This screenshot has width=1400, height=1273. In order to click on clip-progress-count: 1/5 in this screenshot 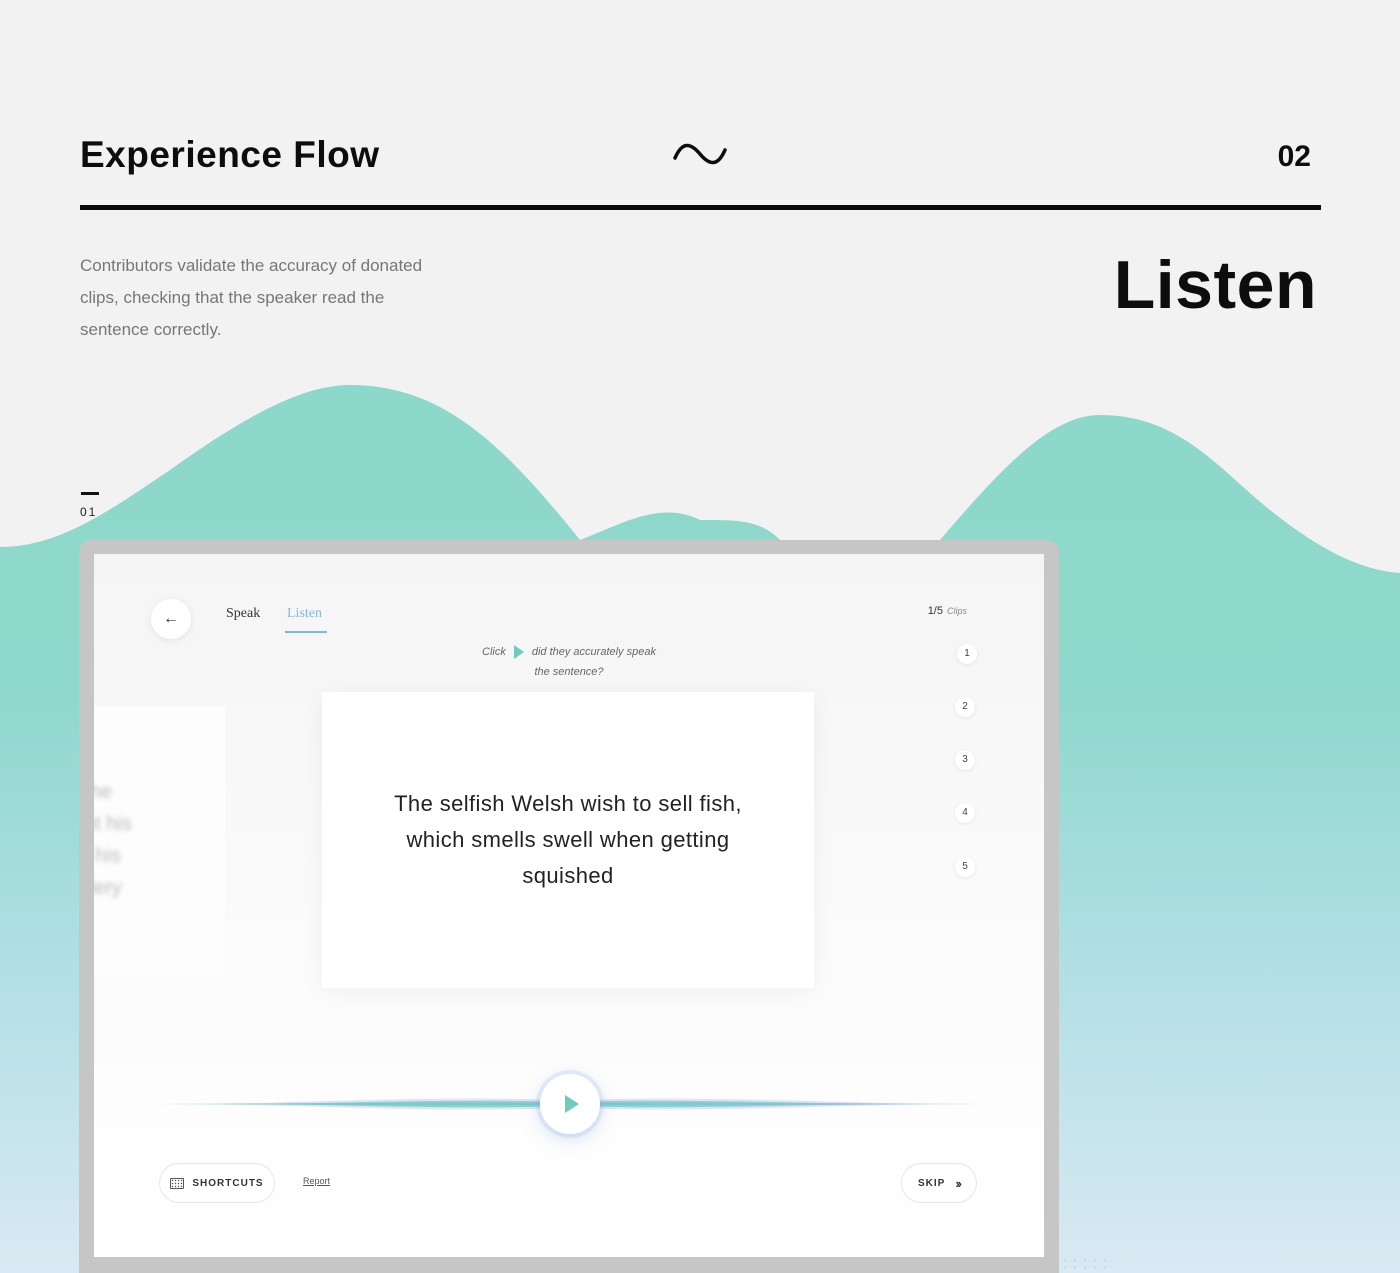, I will do `click(935, 611)`.